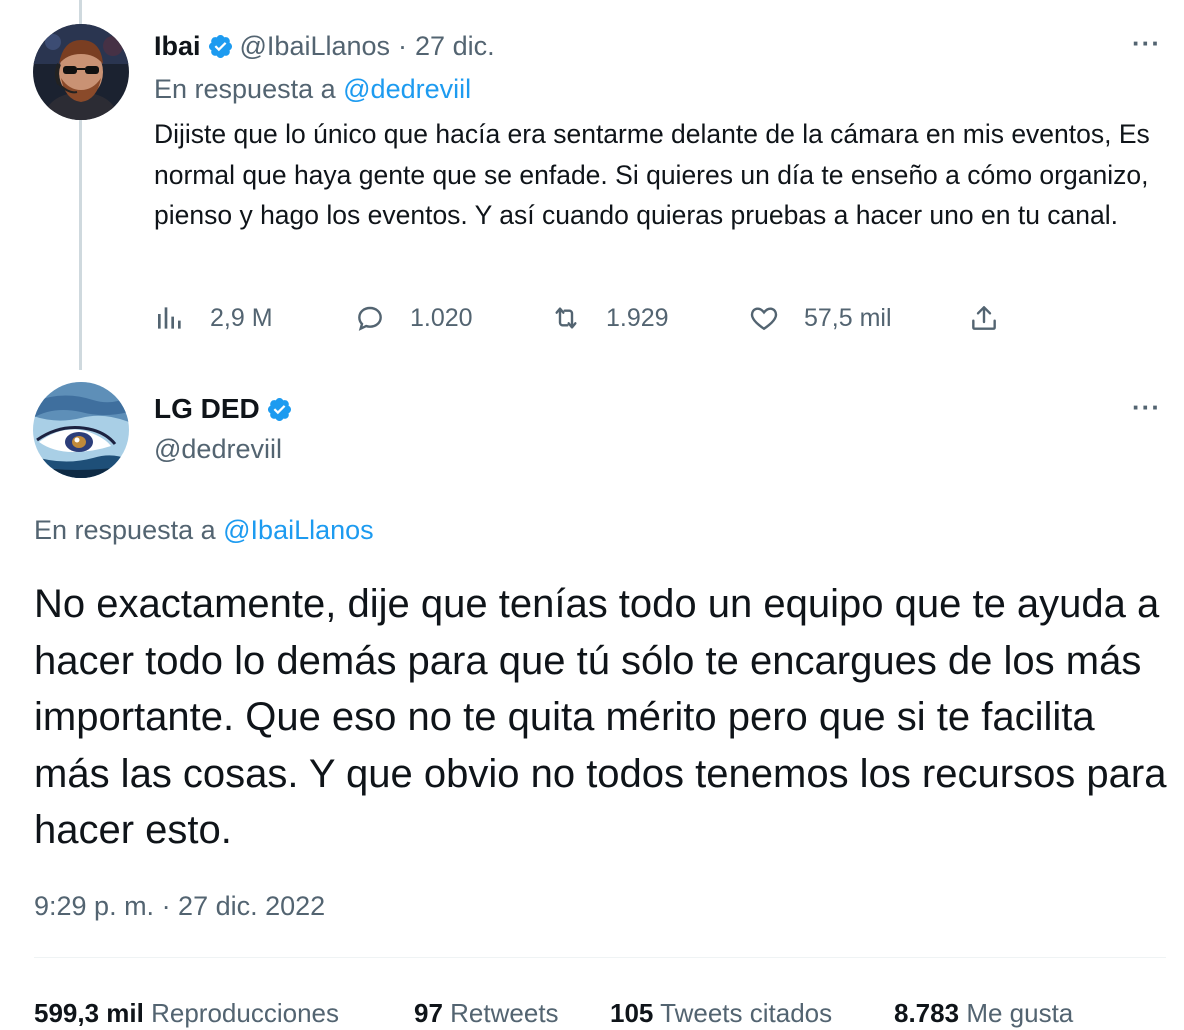 The height and width of the screenshot is (1030, 1184). I want to click on tweet1-action-bar: 2,9 M 1.020 1.929 57,5 mil, so click(584, 318).